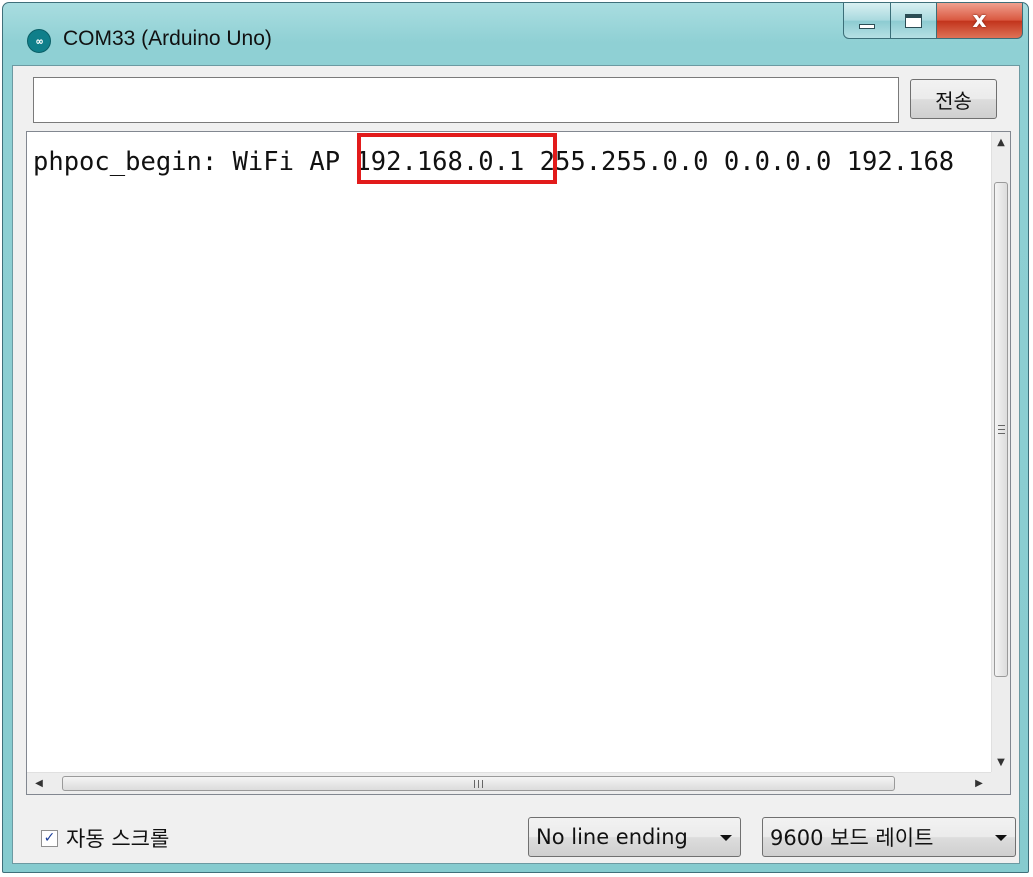  What do you see at coordinates (979, 783) in the screenshot?
I see `scroll-right-arrow-icon: ▶` at bounding box center [979, 783].